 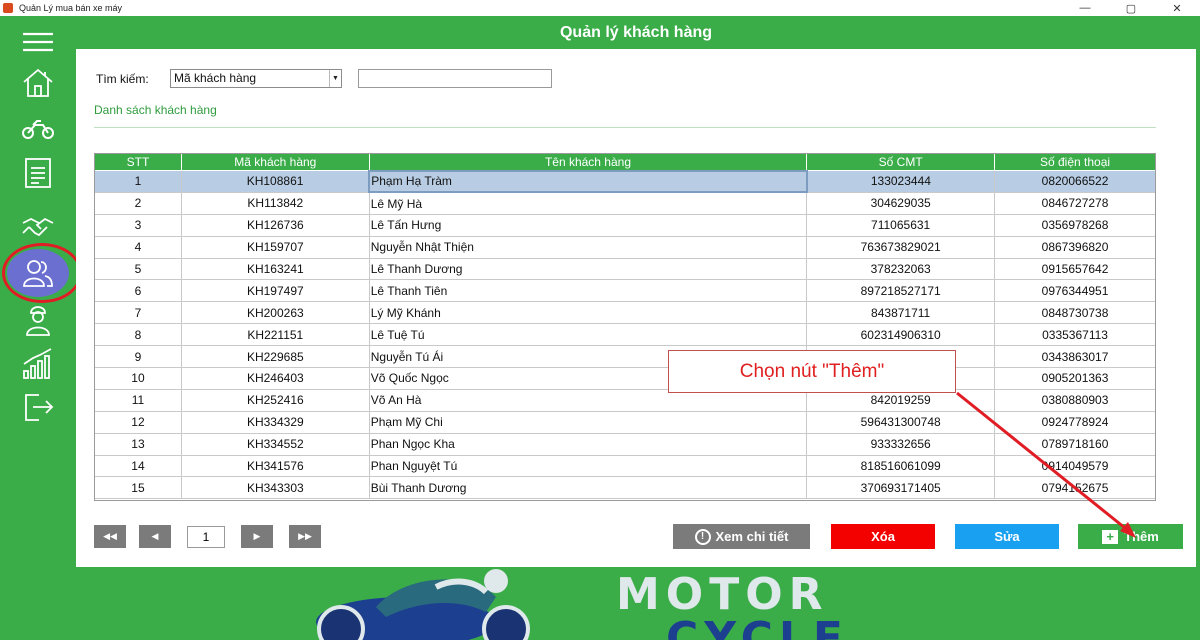 I want to click on statistics-chart-icon, so click(x=37, y=363).